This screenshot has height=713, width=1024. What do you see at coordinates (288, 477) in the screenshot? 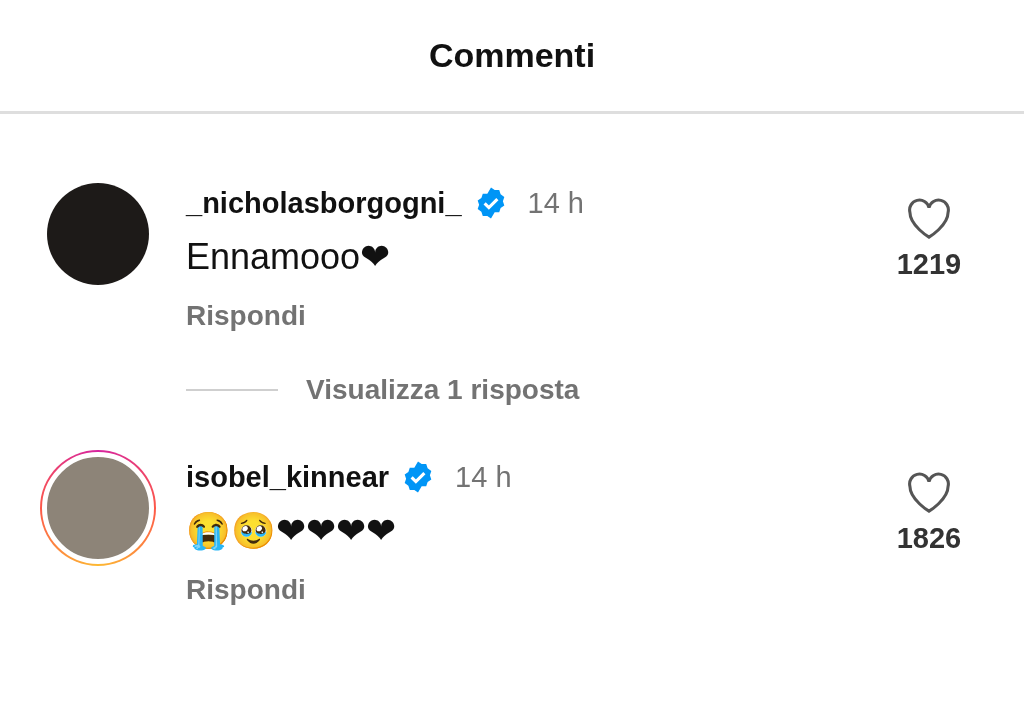
I see `username: isobel_kinnear` at bounding box center [288, 477].